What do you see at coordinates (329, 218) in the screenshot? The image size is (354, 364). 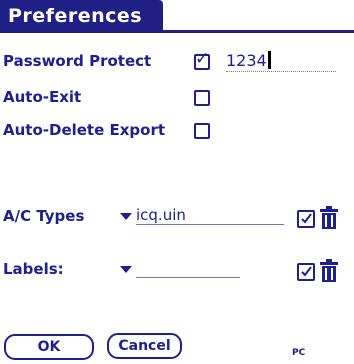 I see `ac-types-trash-icon` at bounding box center [329, 218].